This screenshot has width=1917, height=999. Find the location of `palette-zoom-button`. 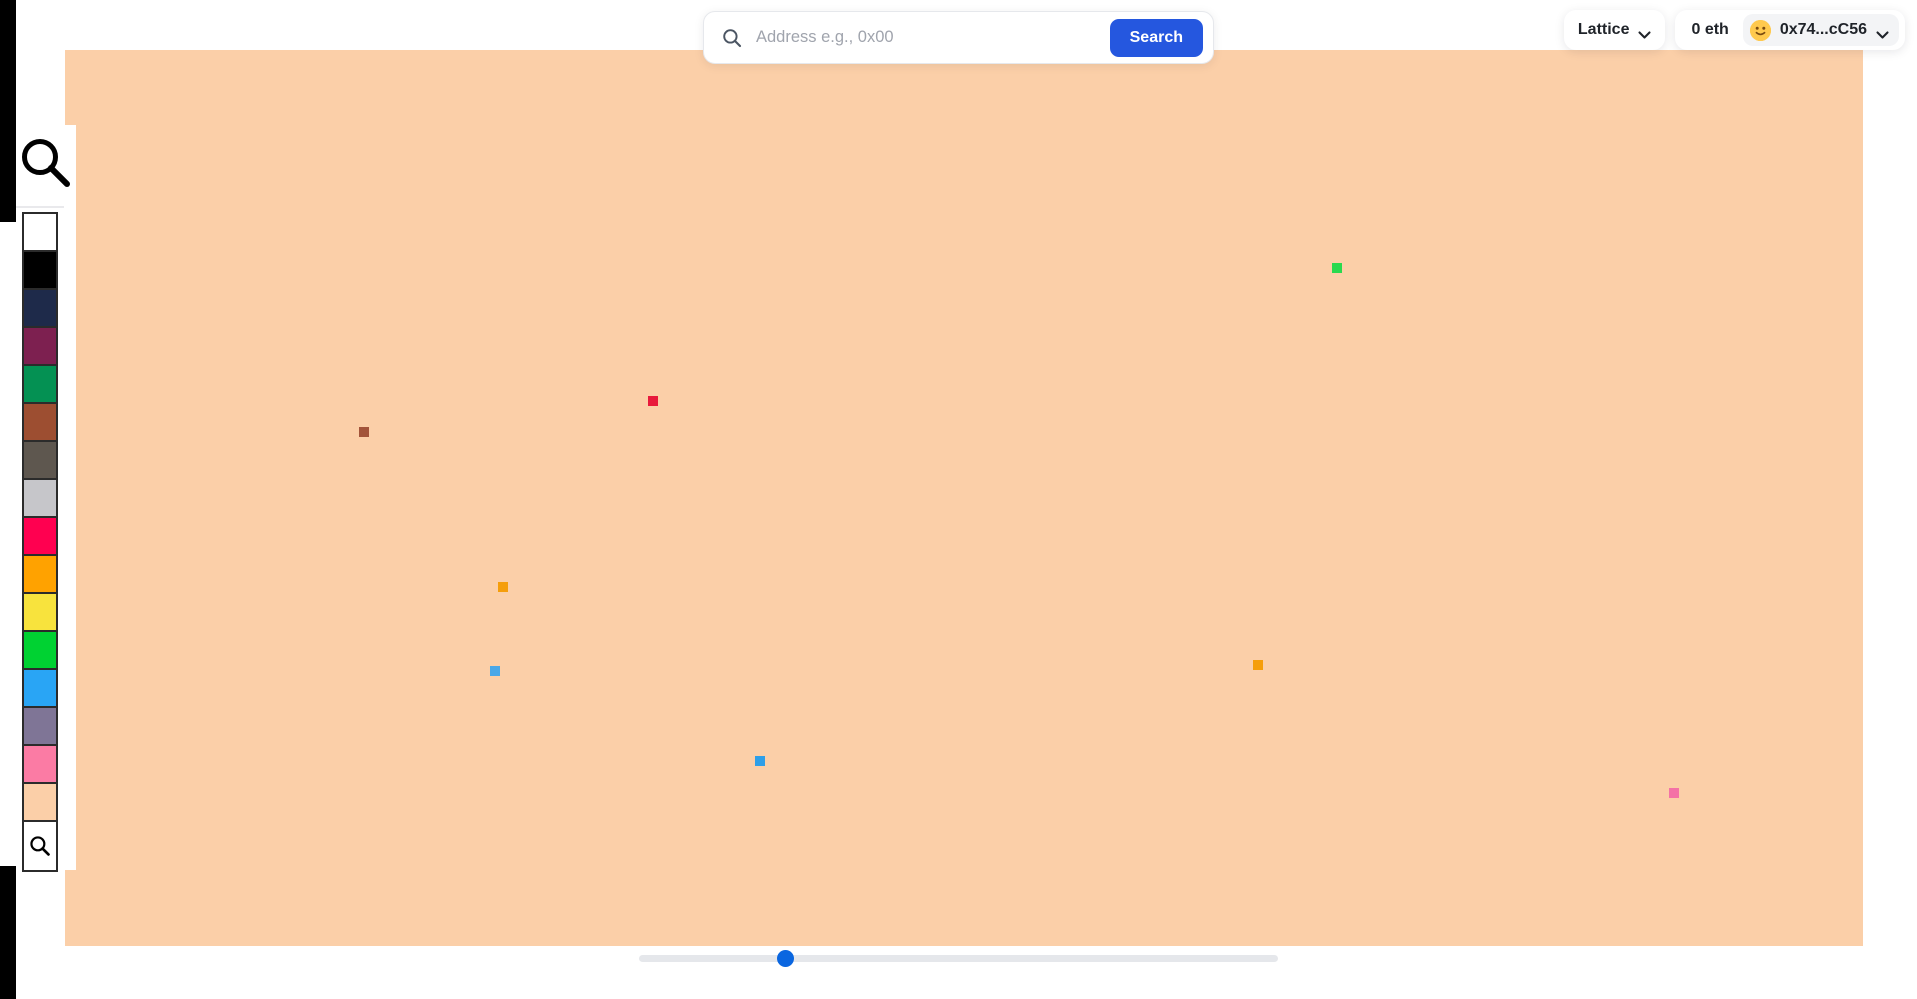

palette-zoom-button is located at coordinates (40, 846).